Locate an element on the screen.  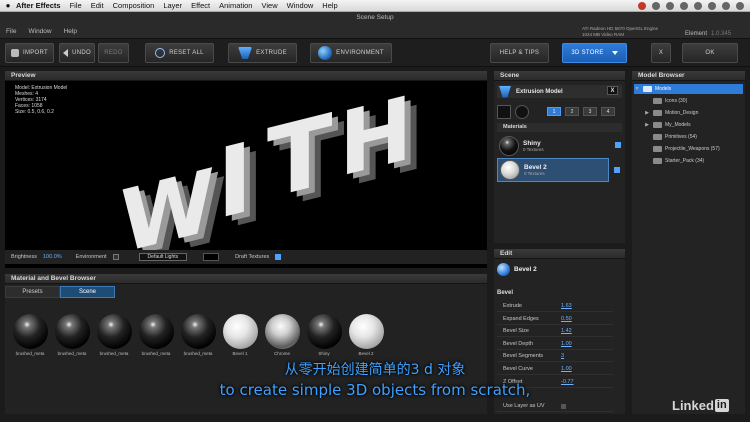
scene-model-row: Extrusion Model X is located at coordinates (559, 91).